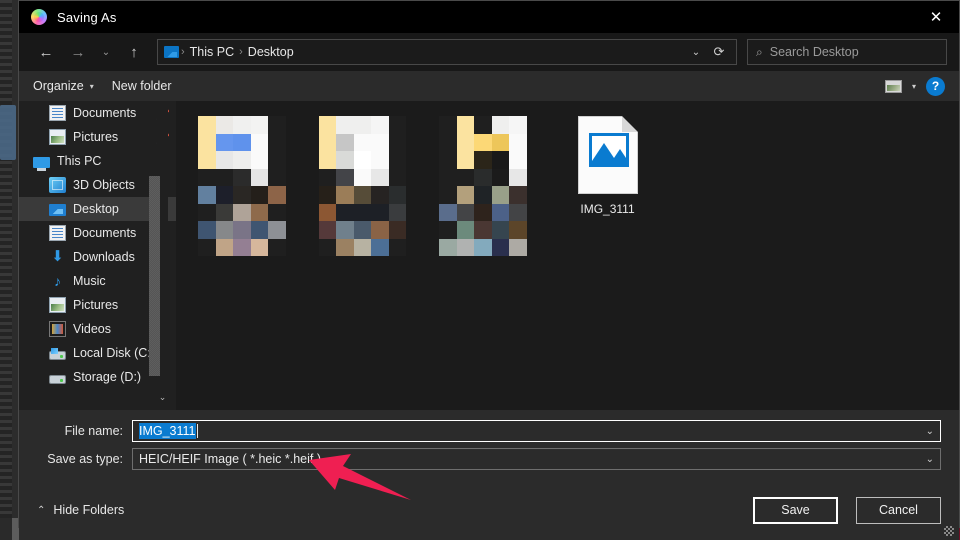 This screenshot has width=960, height=540. What do you see at coordinates (212, 52) in the screenshot?
I see `breadcrumb-this-pc: This PC` at bounding box center [212, 52].